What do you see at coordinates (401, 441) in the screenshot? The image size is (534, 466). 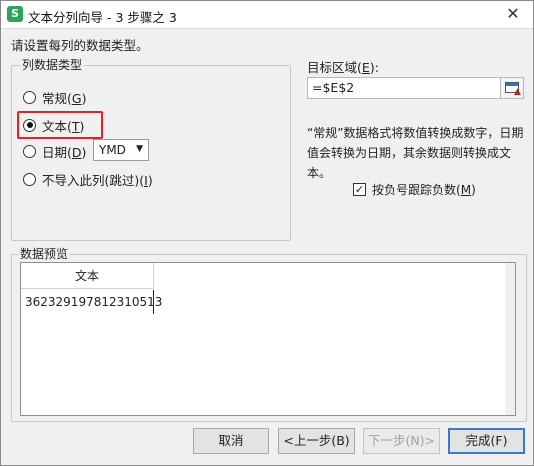 I see `next-button: 下一步(N)>` at bounding box center [401, 441].